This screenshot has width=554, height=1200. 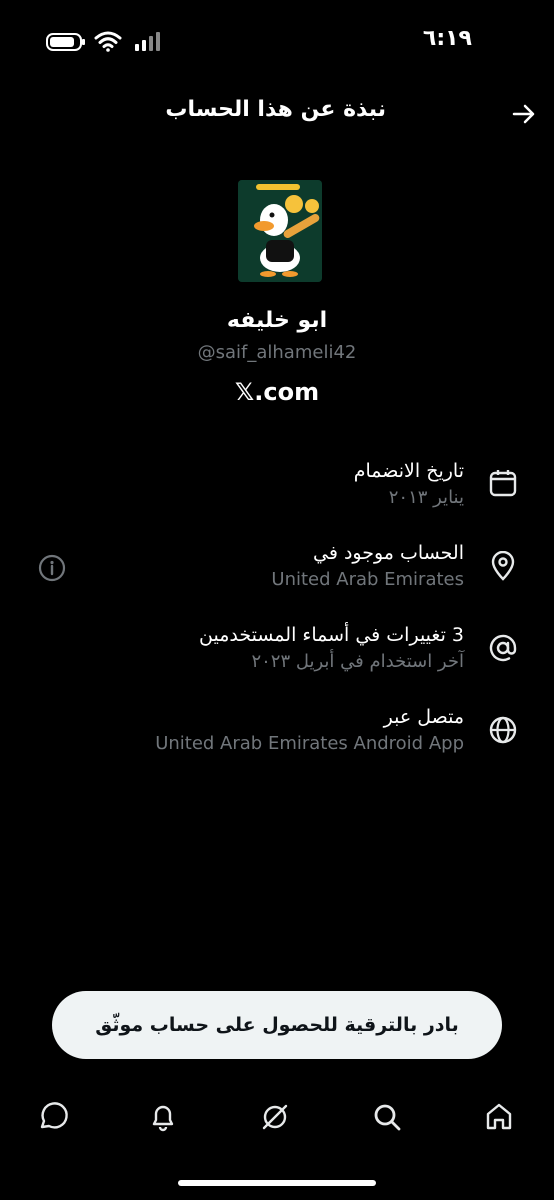 What do you see at coordinates (264, 567) in the screenshot?
I see `info-row-location: الحساب موجود في United Arab Emirates` at bounding box center [264, 567].